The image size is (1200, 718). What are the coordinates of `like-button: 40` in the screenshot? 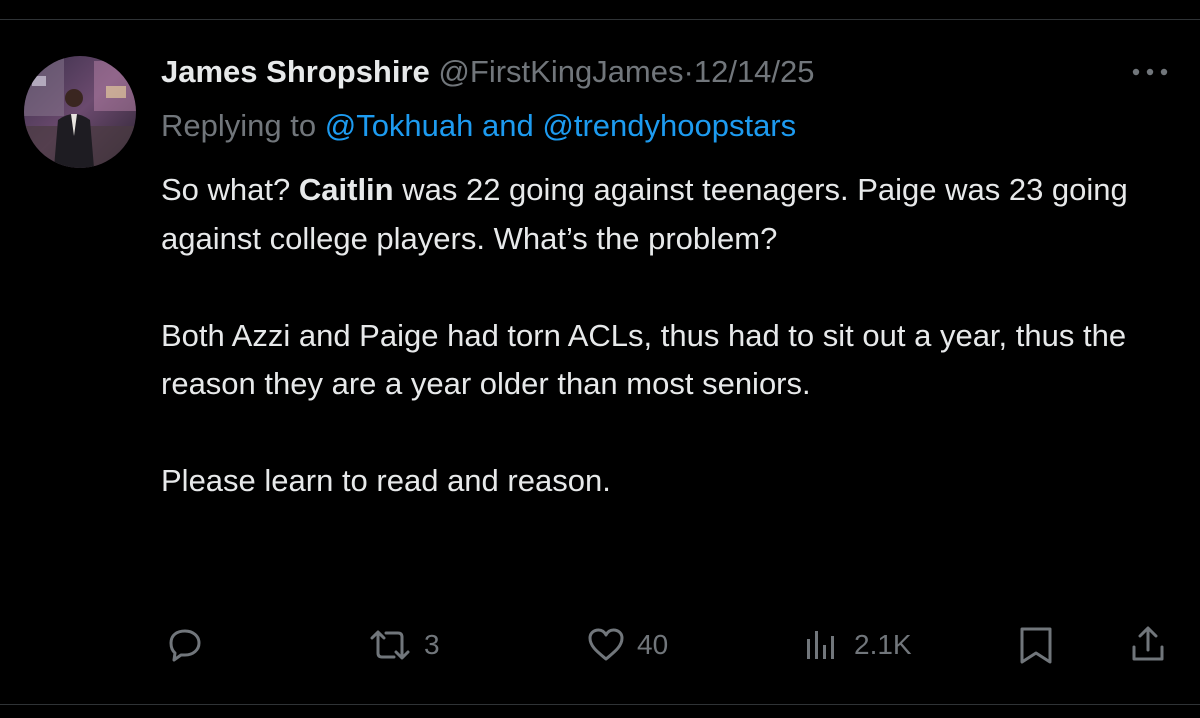 It's located at (626, 645).